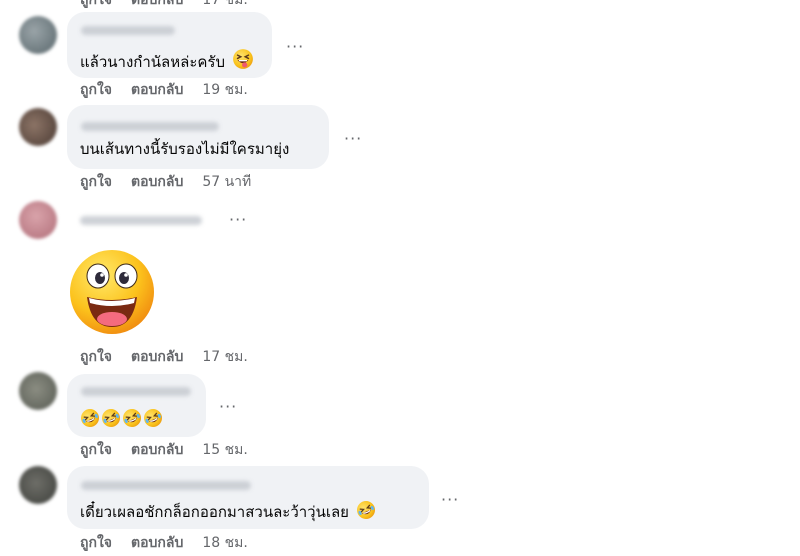 This screenshot has width=800, height=556. What do you see at coordinates (136, 405) in the screenshot?
I see `comment-4-bubble` at bounding box center [136, 405].